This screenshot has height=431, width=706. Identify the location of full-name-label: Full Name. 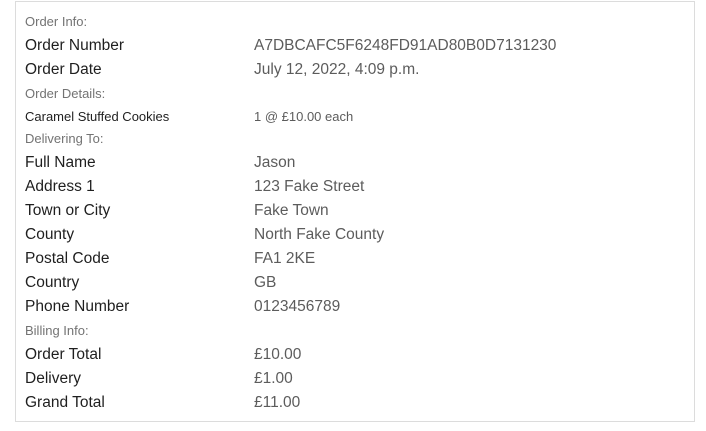
(60, 162).